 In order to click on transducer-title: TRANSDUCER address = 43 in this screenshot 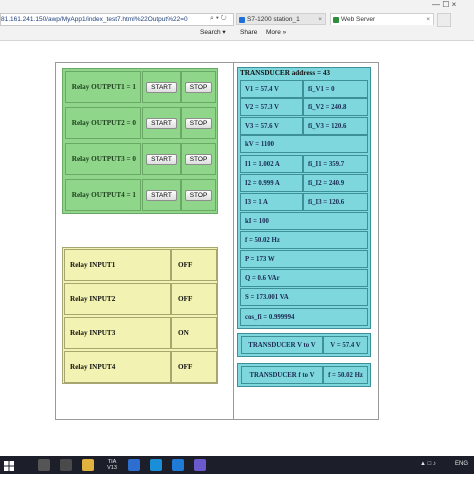, I will do `click(285, 73)`.